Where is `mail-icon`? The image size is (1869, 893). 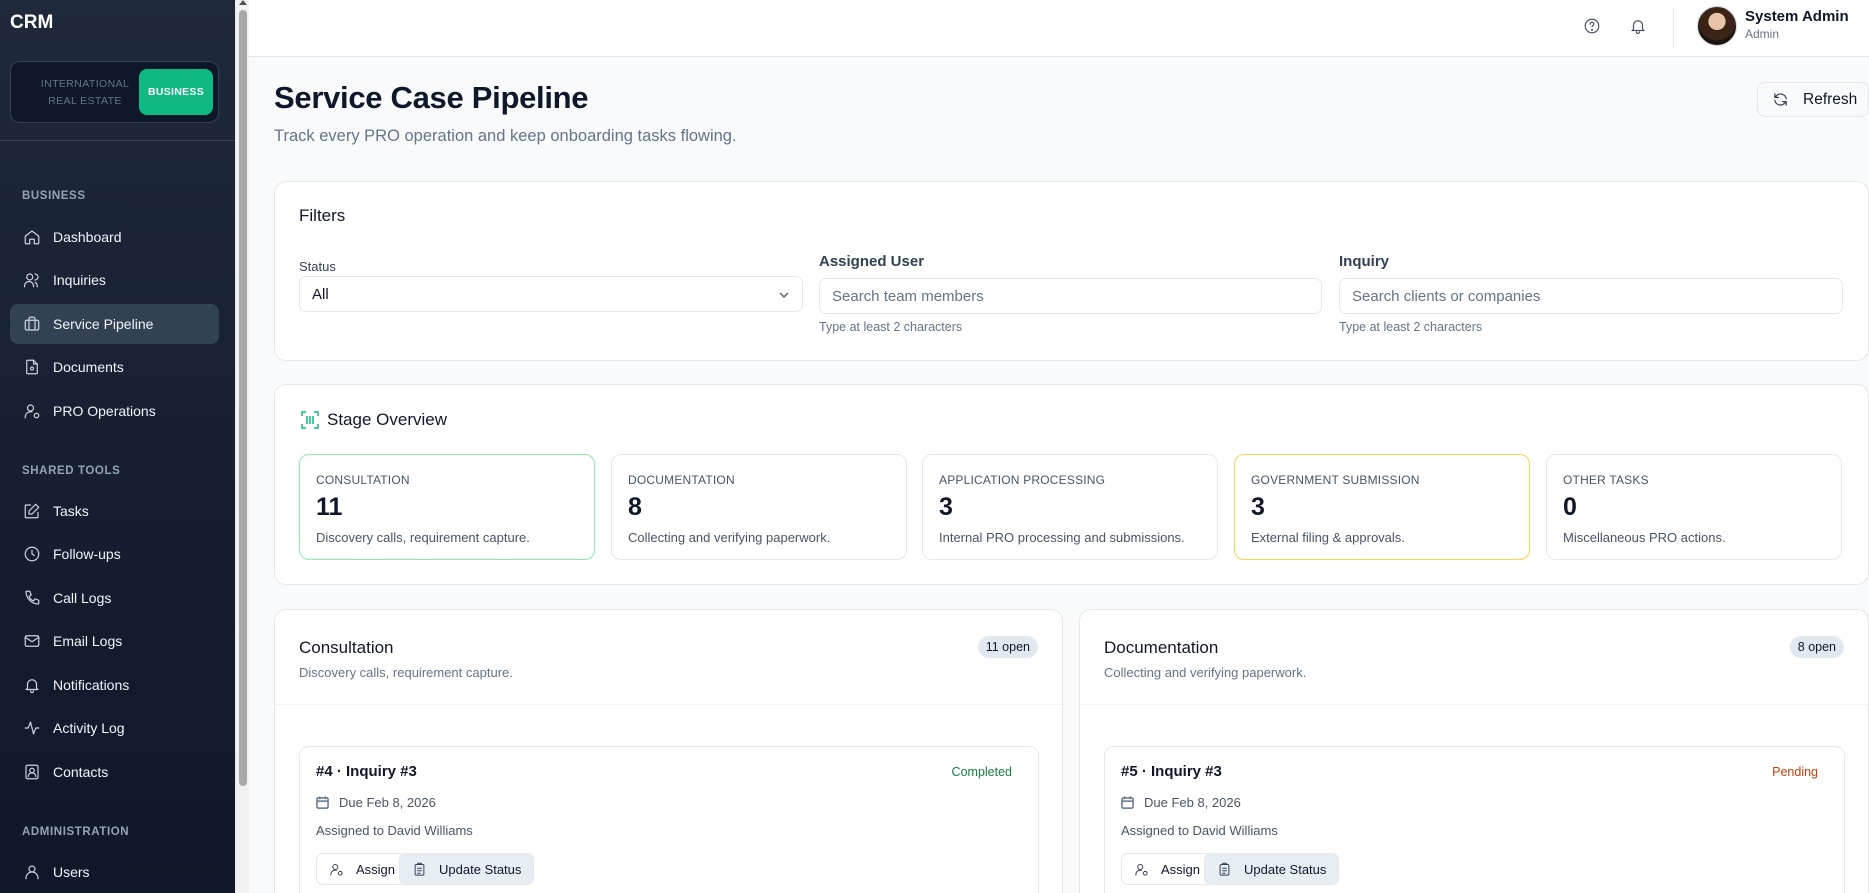 mail-icon is located at coordinates (32, 641).